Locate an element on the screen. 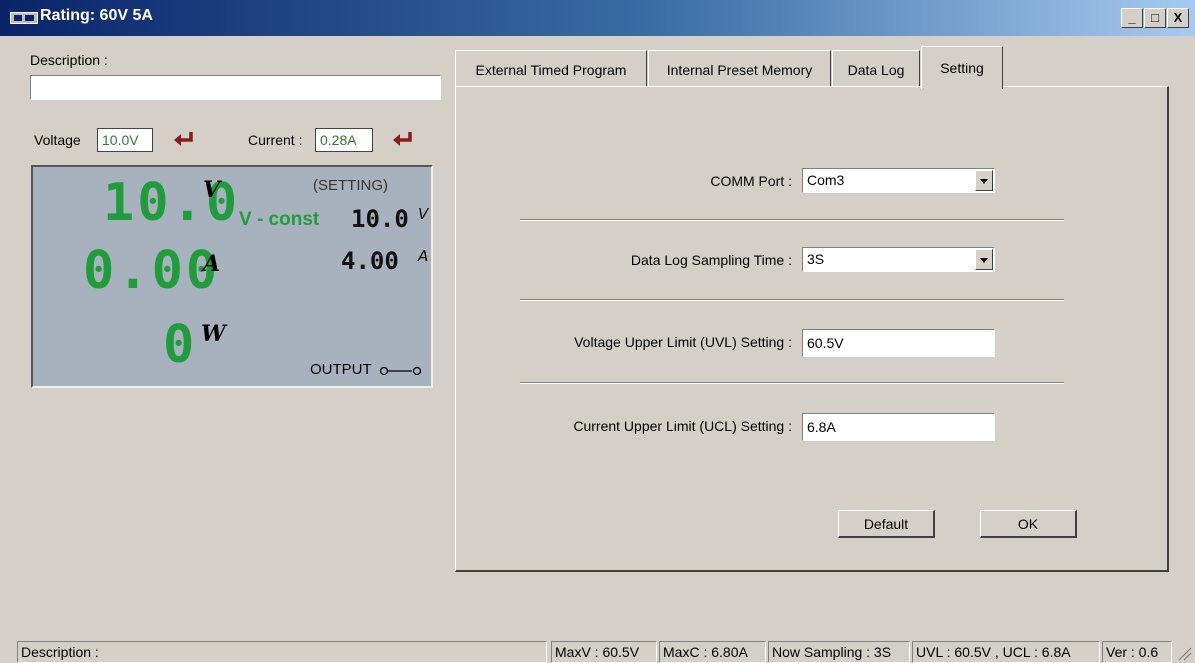 The height and width of the screenshot is (663, 1195). sampling-time-dropdown-icon is located at coordinates (984, 259).